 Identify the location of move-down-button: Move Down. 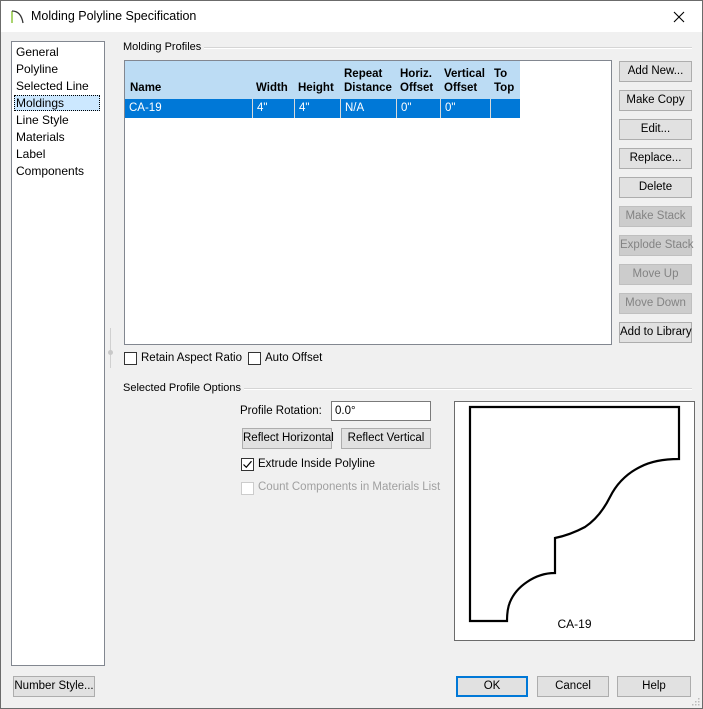
(655, 303).